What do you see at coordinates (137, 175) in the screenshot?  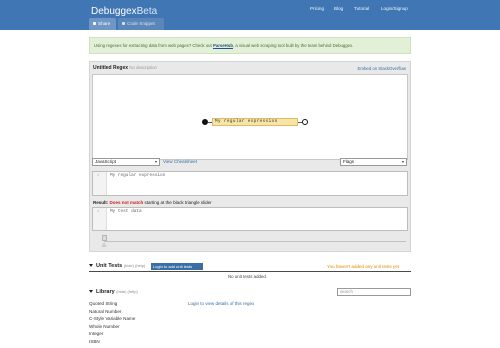 I see `regex-editor-text: My regular expression` at bounding box center [137, 175].